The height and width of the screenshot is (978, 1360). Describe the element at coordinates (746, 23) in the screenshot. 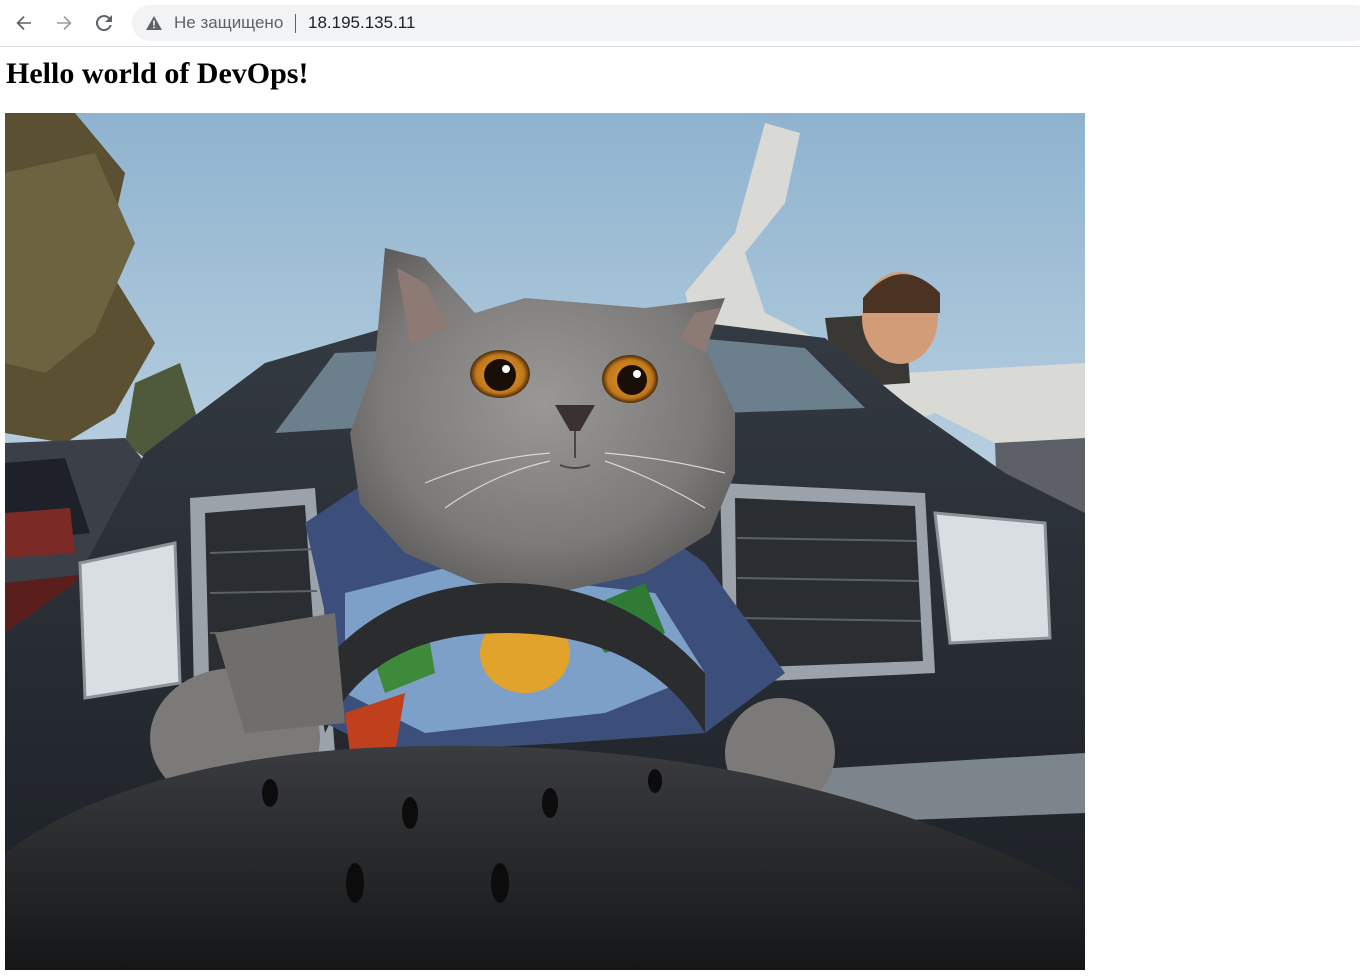

I see `address-bar: Не защищено 18.195.135.11` at that location.